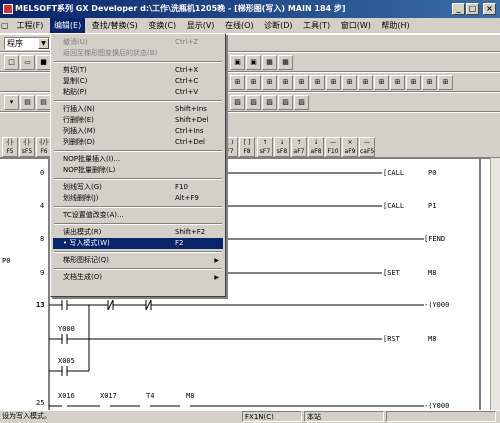 Image resolution: width=500 pixels, height=423 pixels. I want to click on menu-edit: 编辑(E), so click(67, 26).